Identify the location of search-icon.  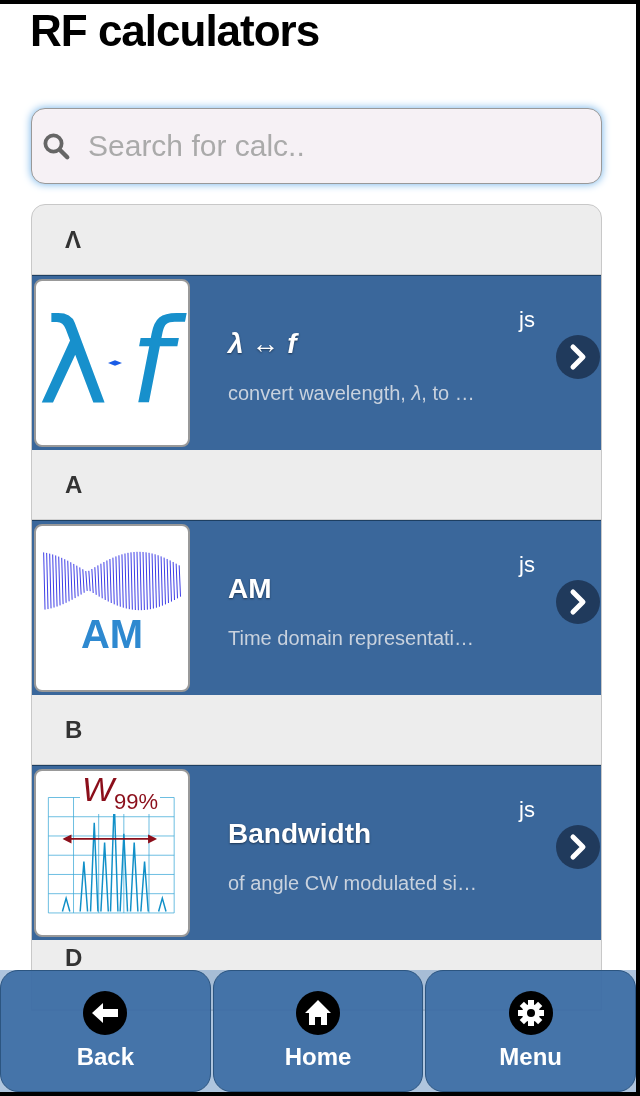
(56, 146).